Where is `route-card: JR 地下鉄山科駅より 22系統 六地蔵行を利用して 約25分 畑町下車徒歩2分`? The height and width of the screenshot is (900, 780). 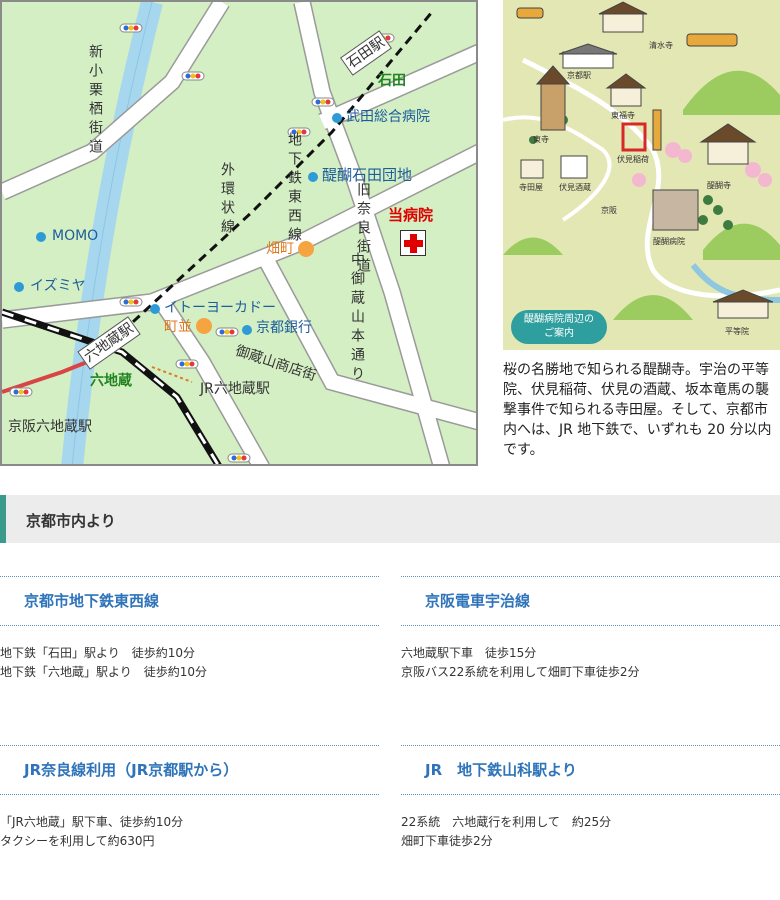 route-card: JR 地下鉄山科駅より 22系統 六地蔵行を利用して 約25分 畑町下車徒歩2分 is located at coordinates (590, 798).